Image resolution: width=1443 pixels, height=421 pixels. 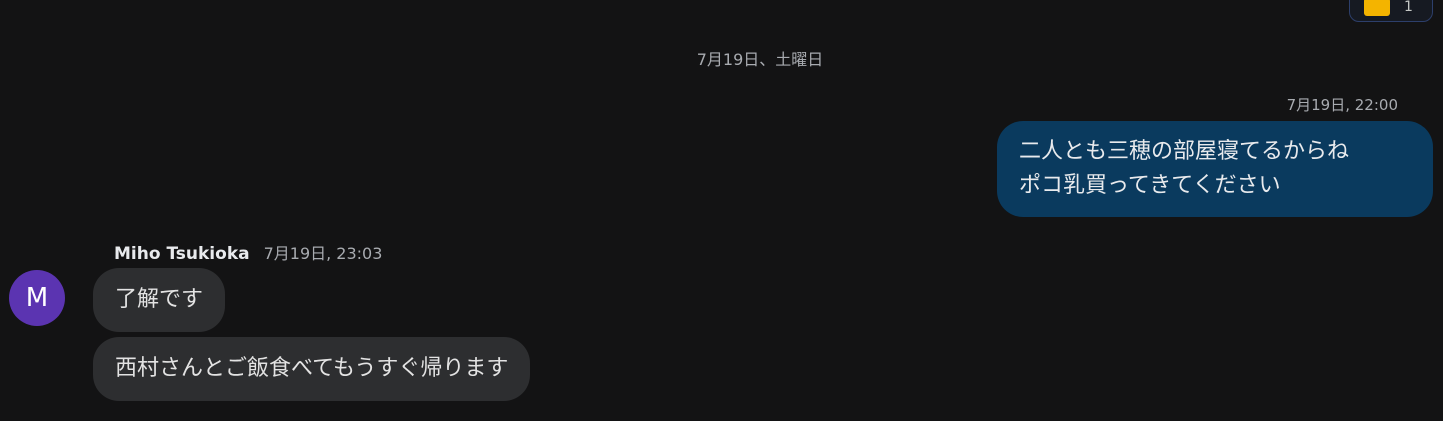 I want to click on avatar: M, so click(x=37, y=298).